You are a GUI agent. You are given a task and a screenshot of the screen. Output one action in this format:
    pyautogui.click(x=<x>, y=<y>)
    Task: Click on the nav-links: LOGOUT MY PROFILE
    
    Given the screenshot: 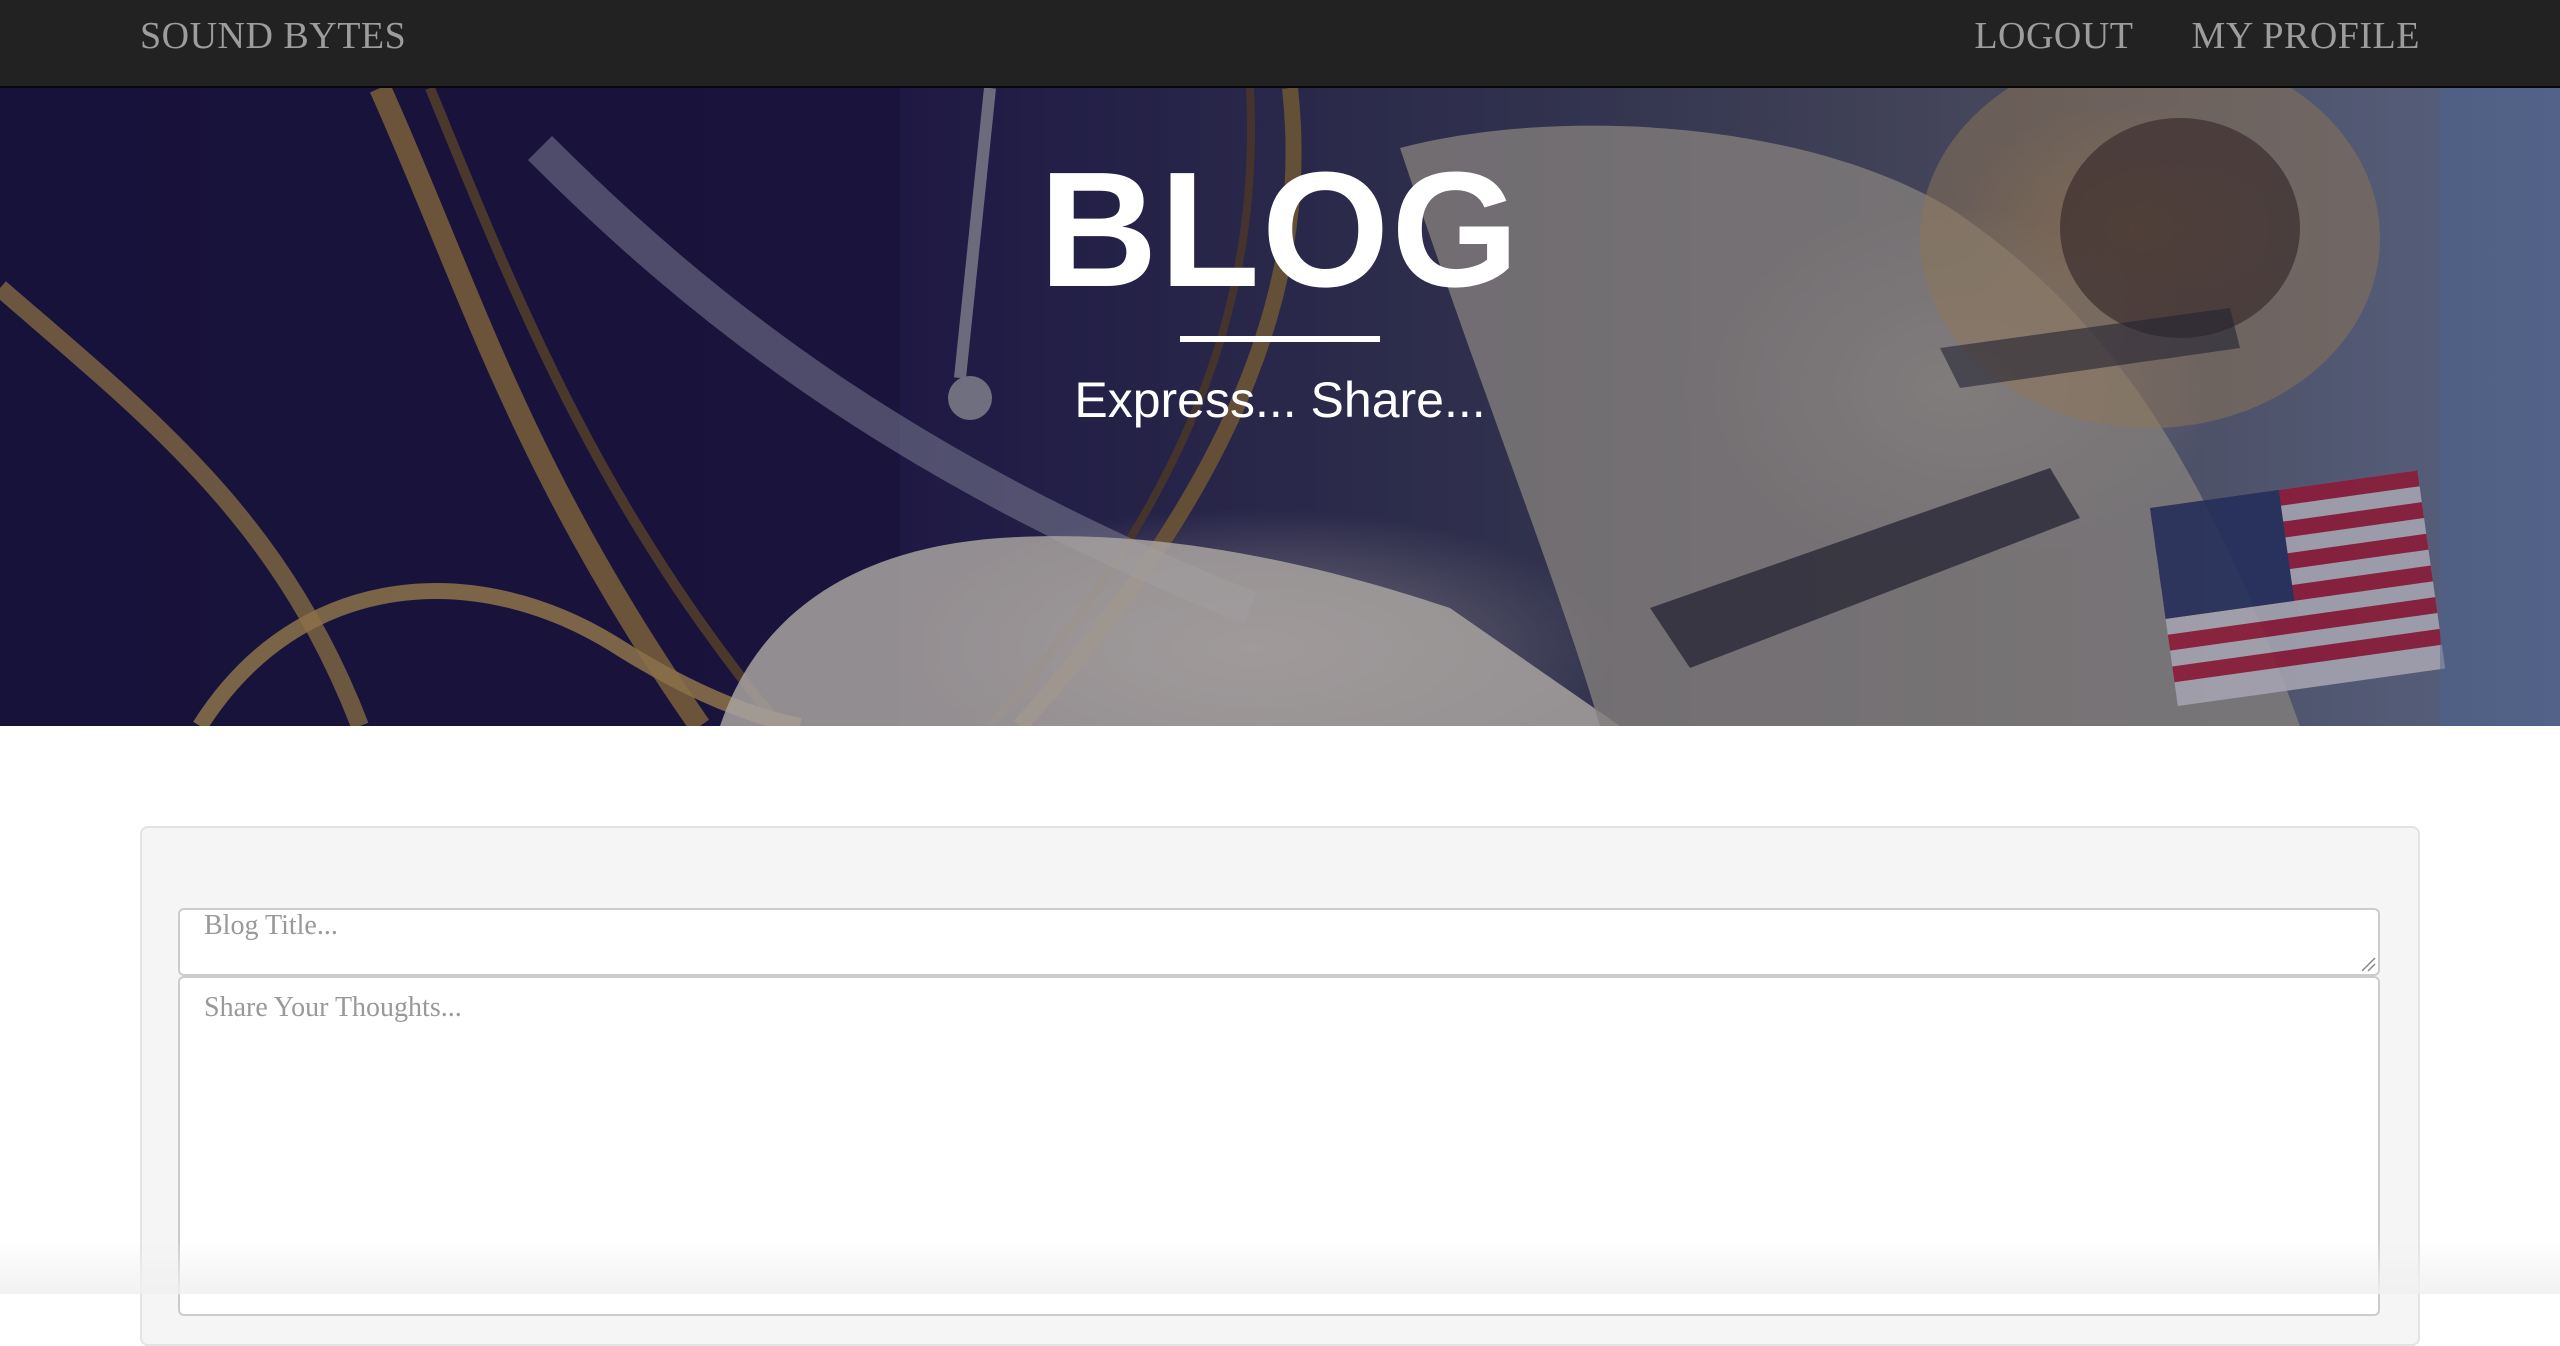 What is the action you would take?
    pyautogui.click(x=2197, y=36)
    